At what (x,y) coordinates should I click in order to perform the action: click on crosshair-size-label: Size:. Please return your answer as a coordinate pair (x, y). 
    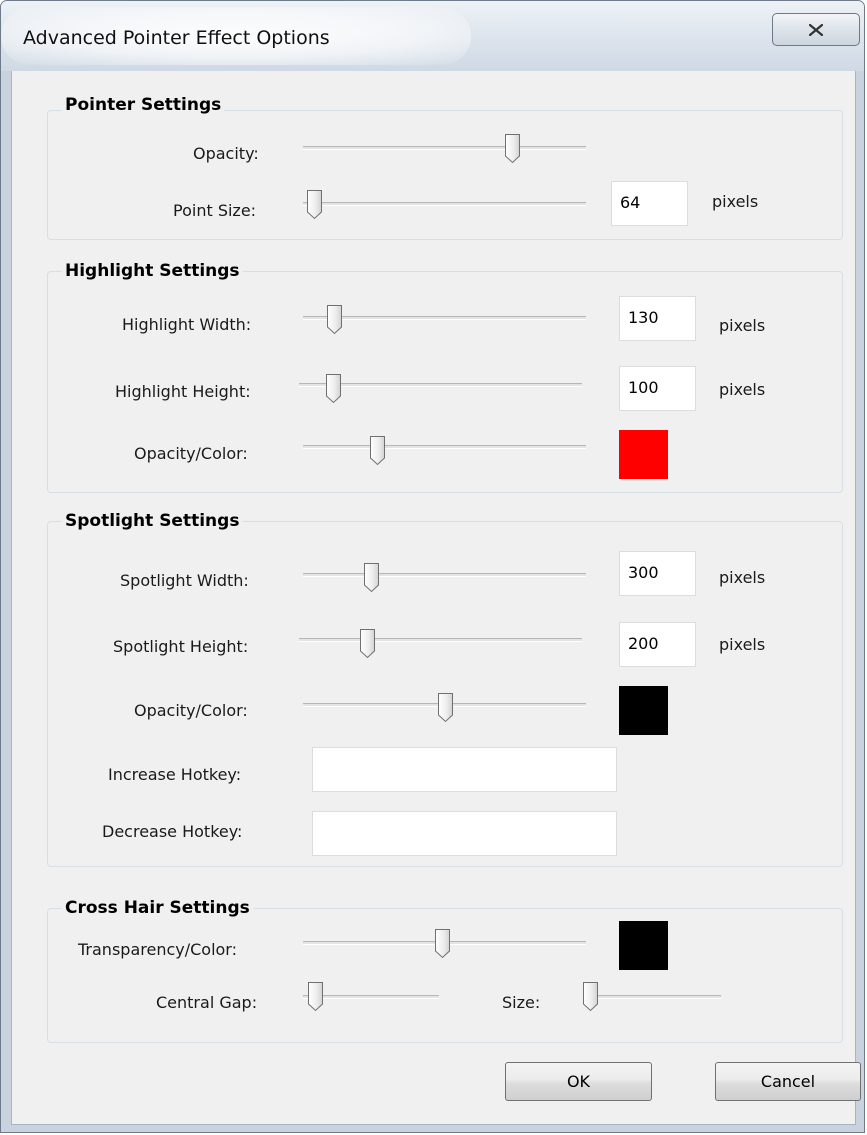
    Looking at the image, I should click on (521, 1002).